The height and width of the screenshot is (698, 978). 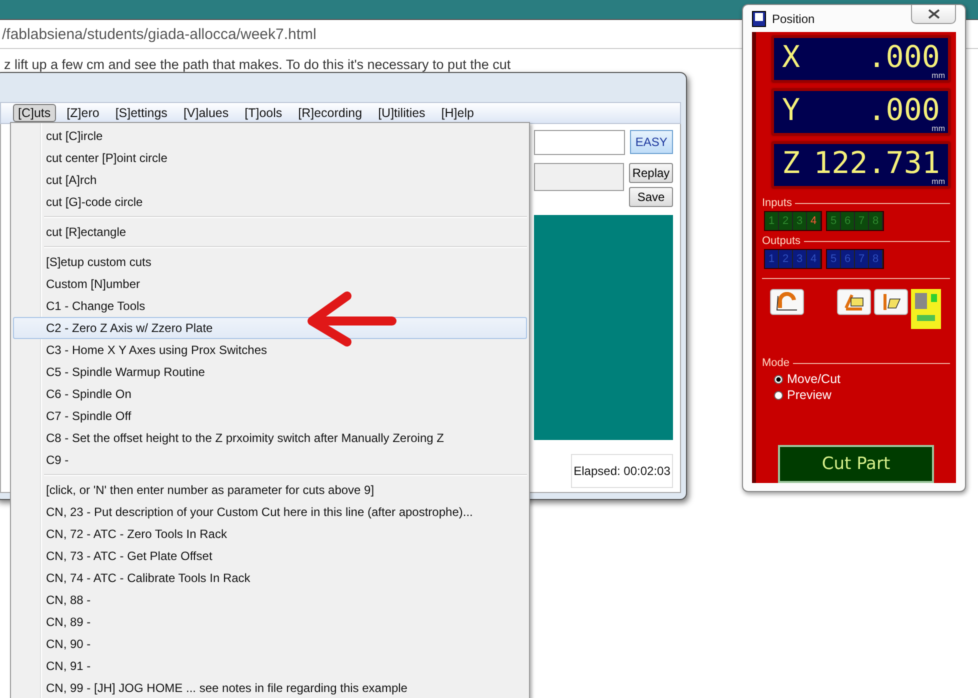 What do you see at coordinates (270, 372) in the screenshot?
I see `menu-item: C5 - Spindle Warmup Routine` at bounding box center [270, 372].